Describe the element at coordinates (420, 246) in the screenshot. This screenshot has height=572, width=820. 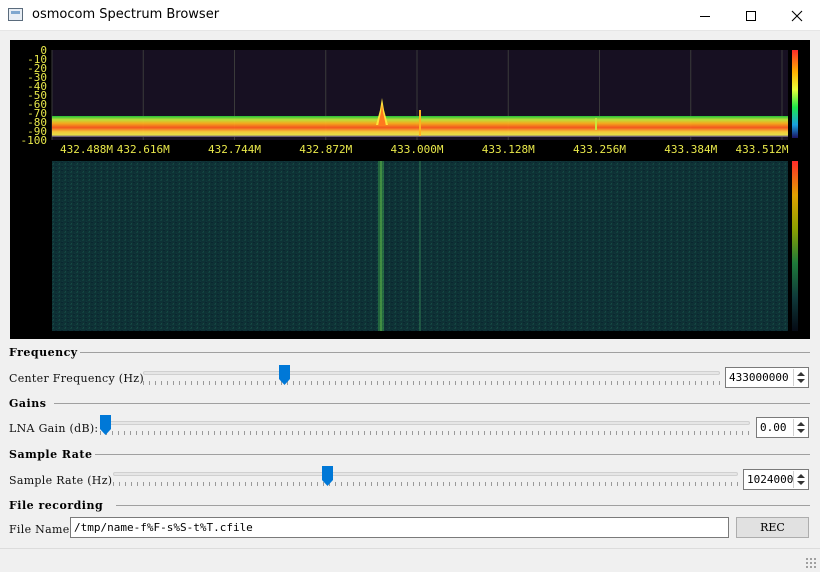
I see `waterfall-center-trace` at that location.